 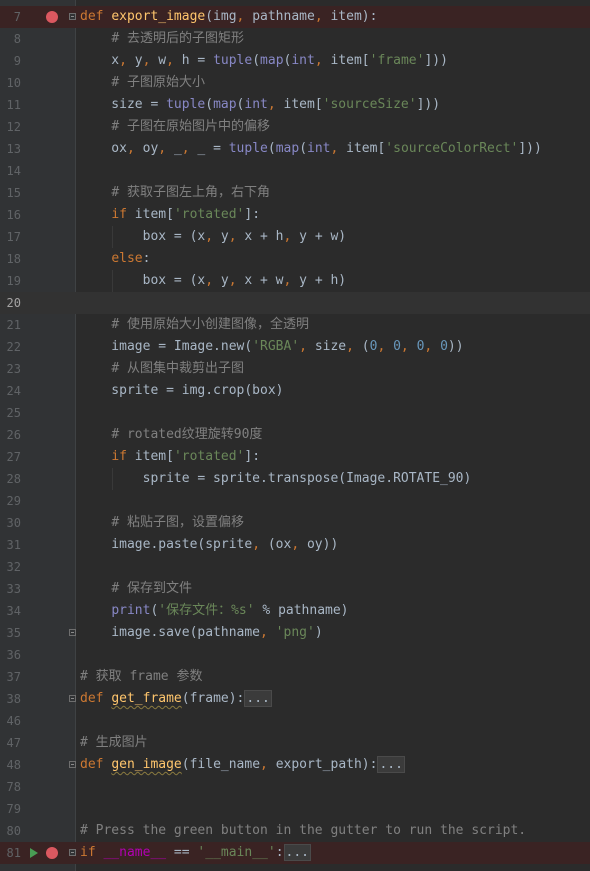 I want to click on code-line: 7 def export_image(img, pathname, item):, so click(x=295, y=17).